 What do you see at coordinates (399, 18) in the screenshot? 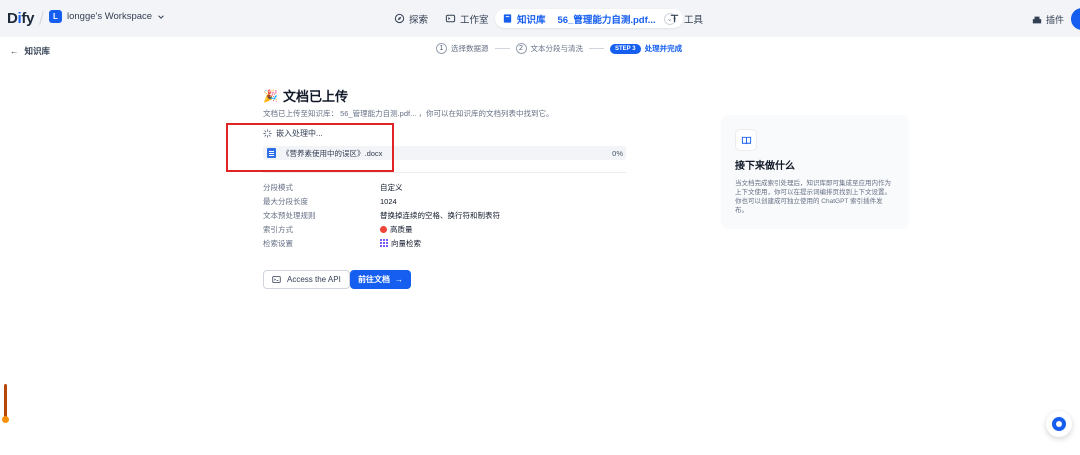
I see `compass-icon` at bounding box center [399, 18].